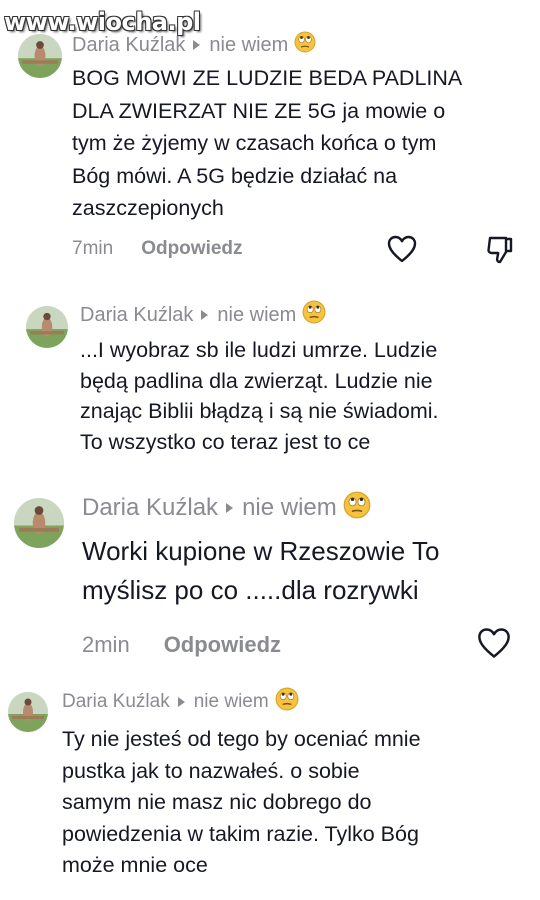 The width and height of the screenshot is (540, 900). I want to click on comment-line: Worki kupione w Rzeszowie To, so click(261, 551).